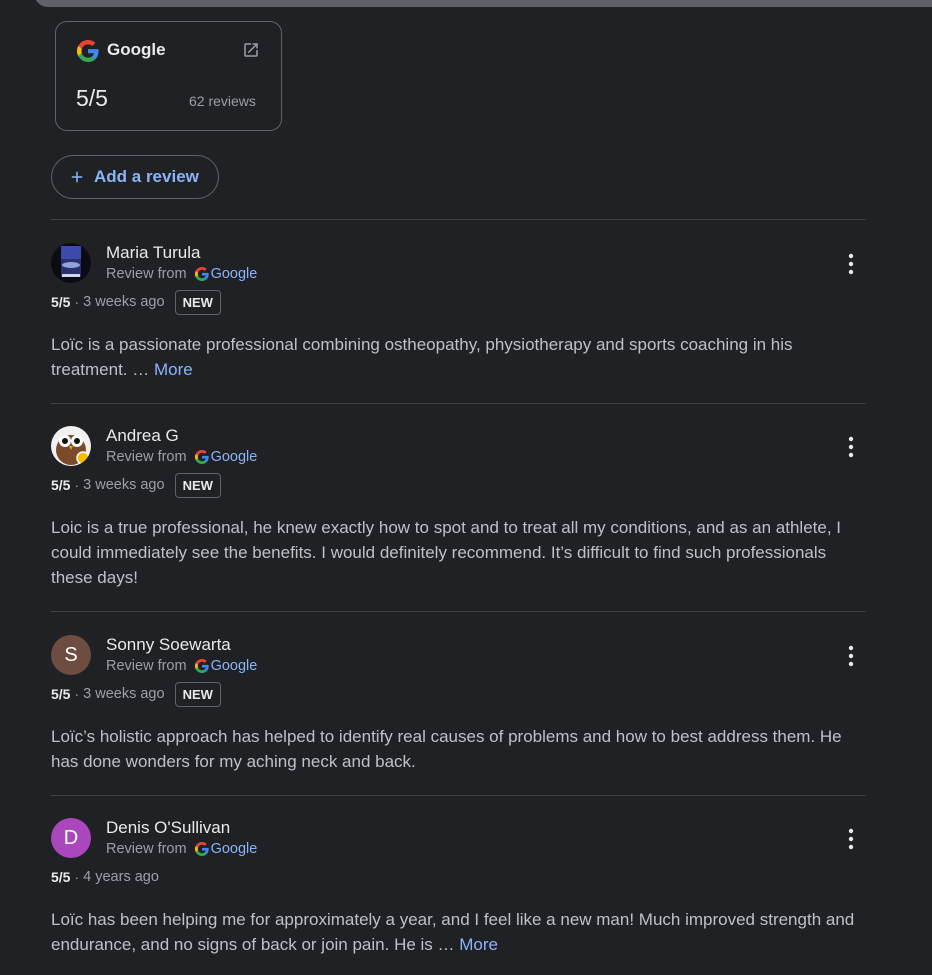 The height and width of the screenshot is (975, 932). Describe the element at coordinates (153, 253) in the screenshot. I see `reviewer-name: Maria Turula` at that location.